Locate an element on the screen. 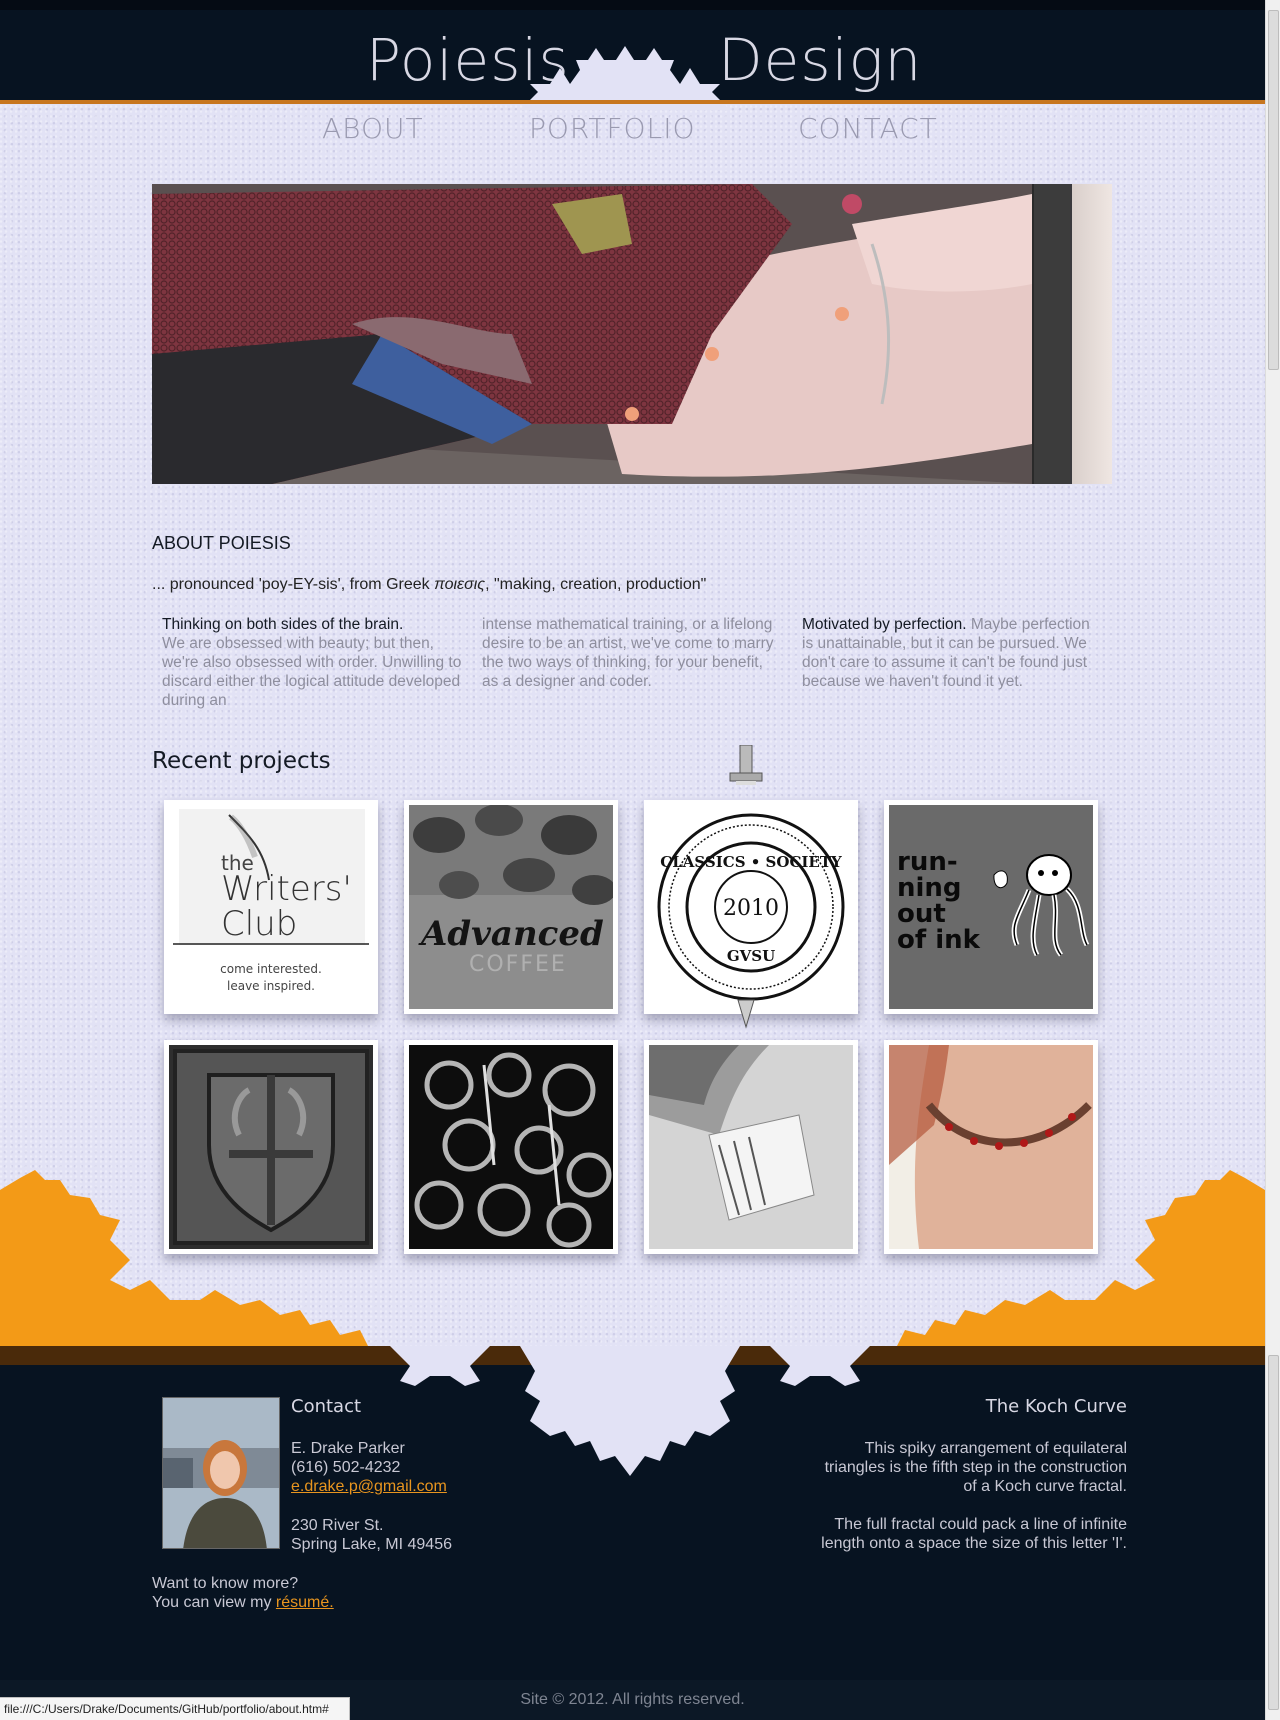 The width and height of the screenshot is (1280, 1720). brand-word-design: Design is located at coordinates (820, 60).